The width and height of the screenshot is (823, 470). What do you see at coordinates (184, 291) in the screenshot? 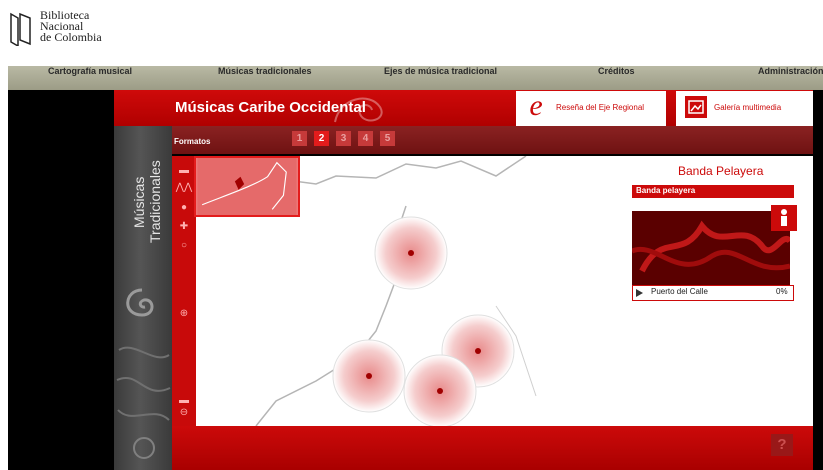
I see `map-tools` at bounding box center [184, 291].